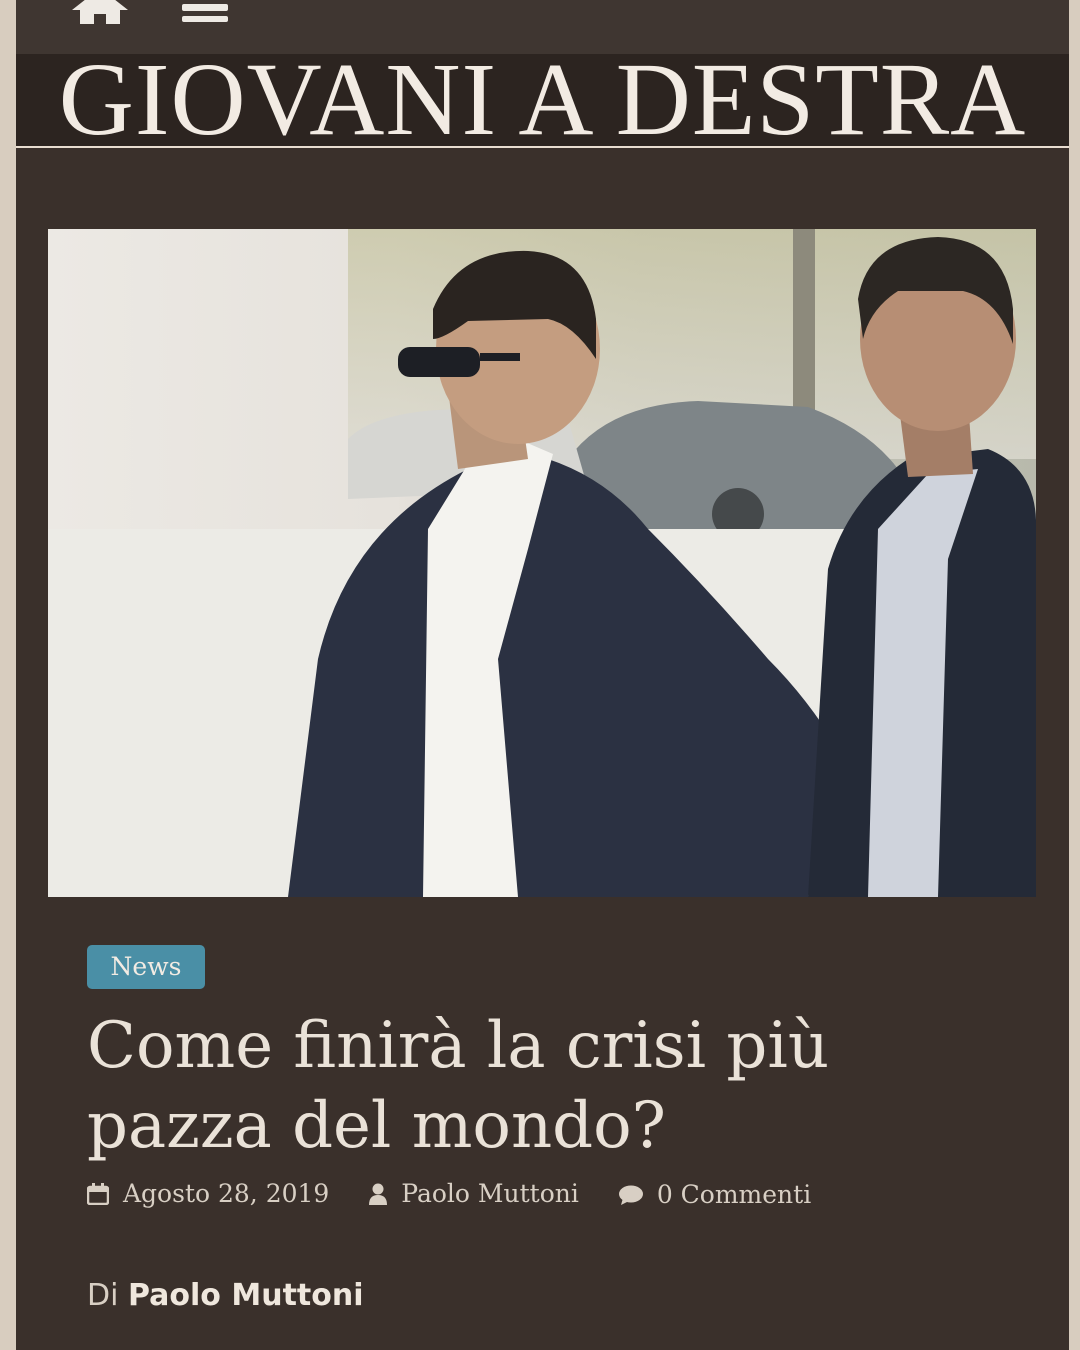 The image size is (1080, 1350). I want to click on menu-button, so click(205, 11).